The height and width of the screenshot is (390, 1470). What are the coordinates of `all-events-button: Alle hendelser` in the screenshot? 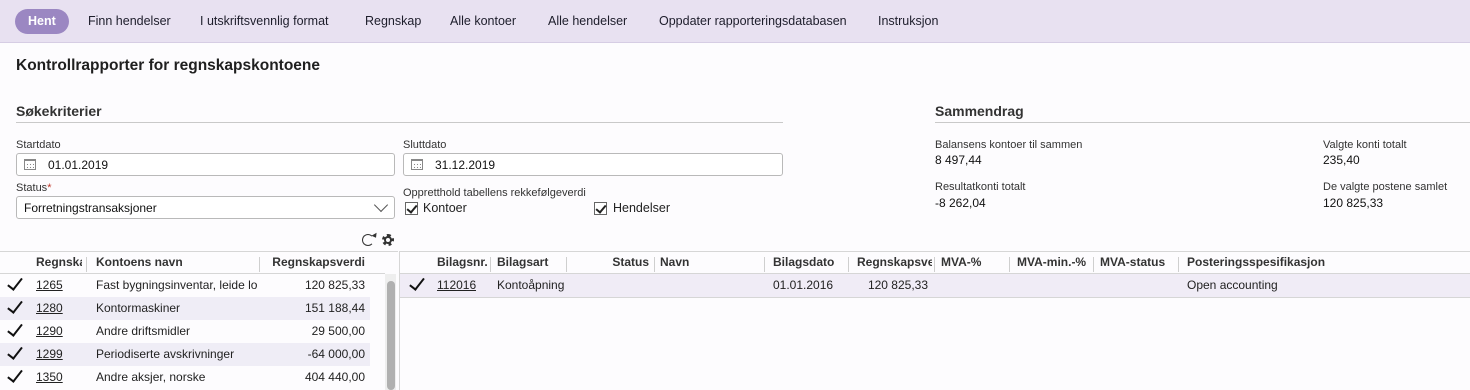 It's located at (587, 21).